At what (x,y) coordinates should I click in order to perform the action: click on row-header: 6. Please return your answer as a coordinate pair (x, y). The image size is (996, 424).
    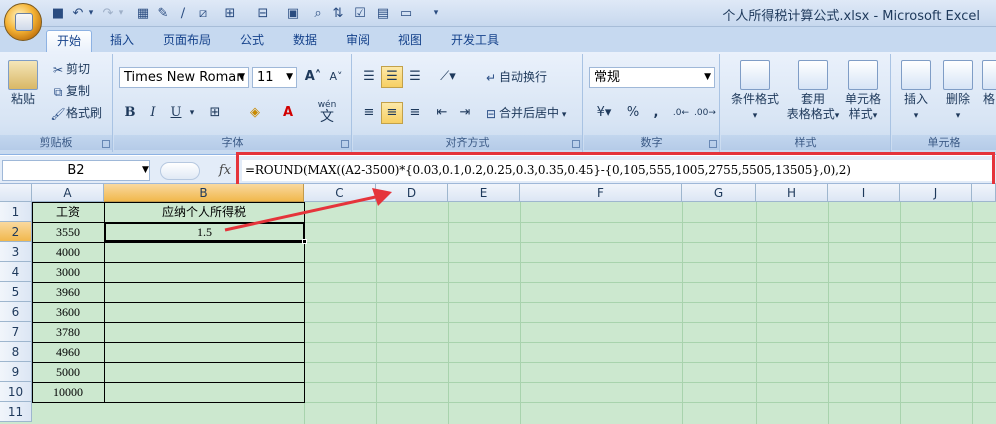
    Looking at the image, I should click on (16, 312).